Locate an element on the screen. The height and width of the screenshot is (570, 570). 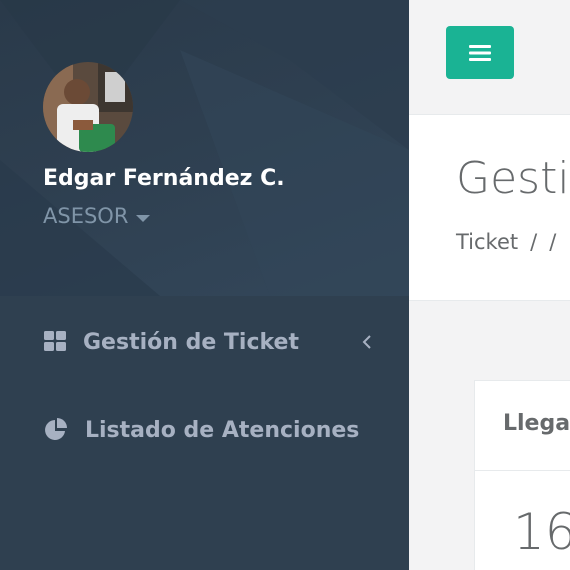
avatar is located at coordinates (88, 107).